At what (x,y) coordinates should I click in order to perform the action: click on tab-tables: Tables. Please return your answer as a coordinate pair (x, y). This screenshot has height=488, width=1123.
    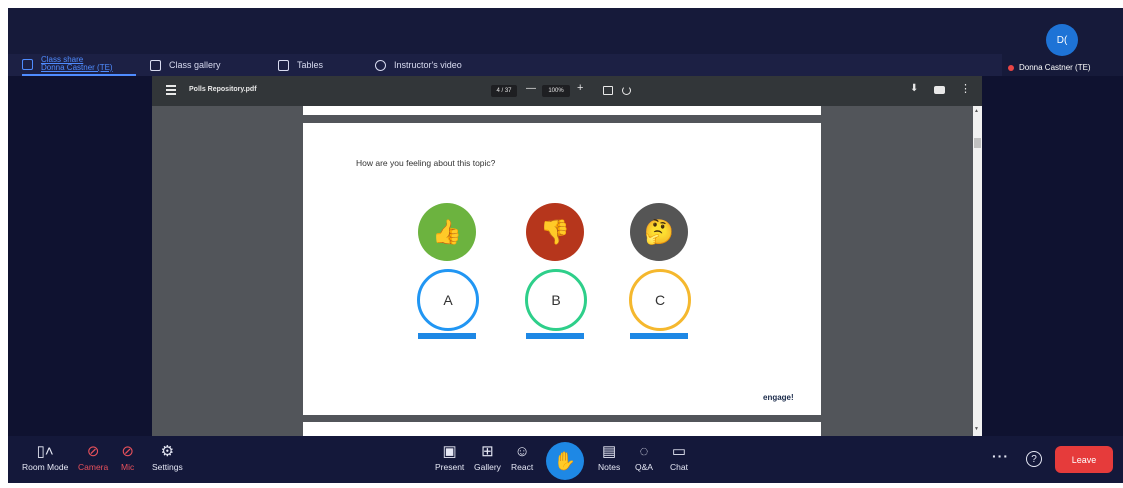
    Looking at the image, I should click on (300, 65).